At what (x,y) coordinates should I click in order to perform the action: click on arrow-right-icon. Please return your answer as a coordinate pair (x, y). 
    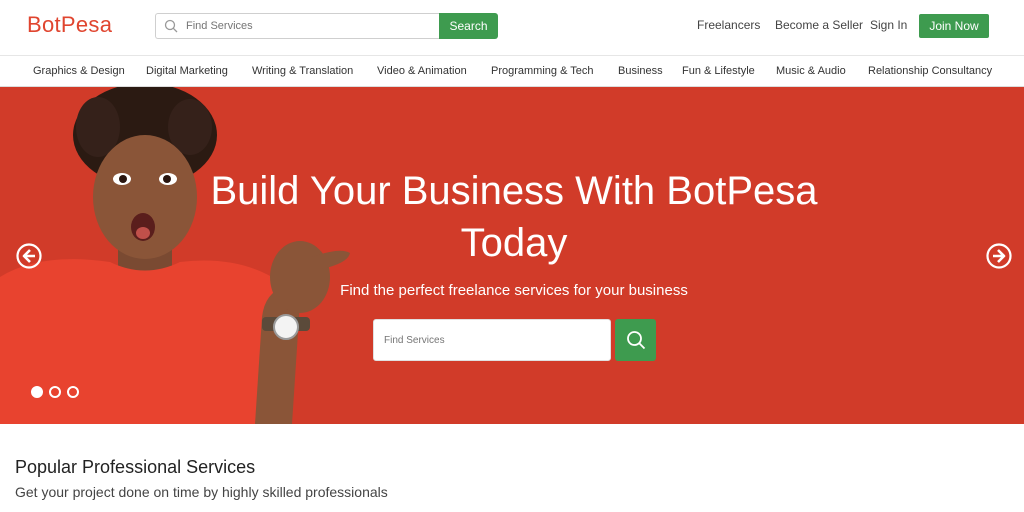
    Looking at the image, I should click on (999, 256).